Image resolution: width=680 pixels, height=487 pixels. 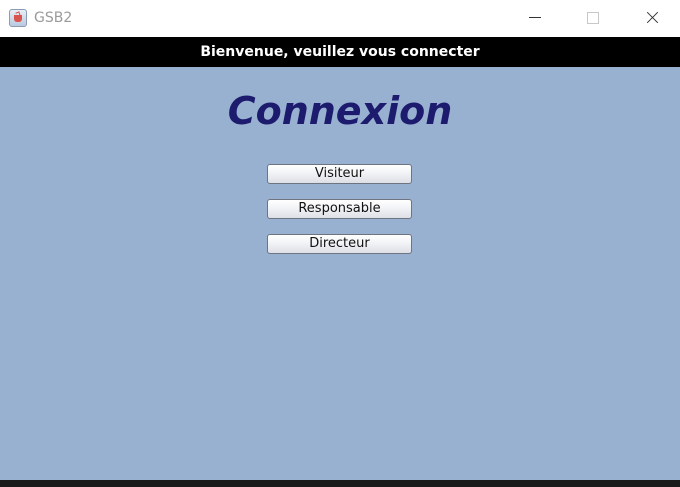 What do you see at coordinates (18, 18) in the screenshot?
I see `java-cup-icon` at bounding box center [18, 18].